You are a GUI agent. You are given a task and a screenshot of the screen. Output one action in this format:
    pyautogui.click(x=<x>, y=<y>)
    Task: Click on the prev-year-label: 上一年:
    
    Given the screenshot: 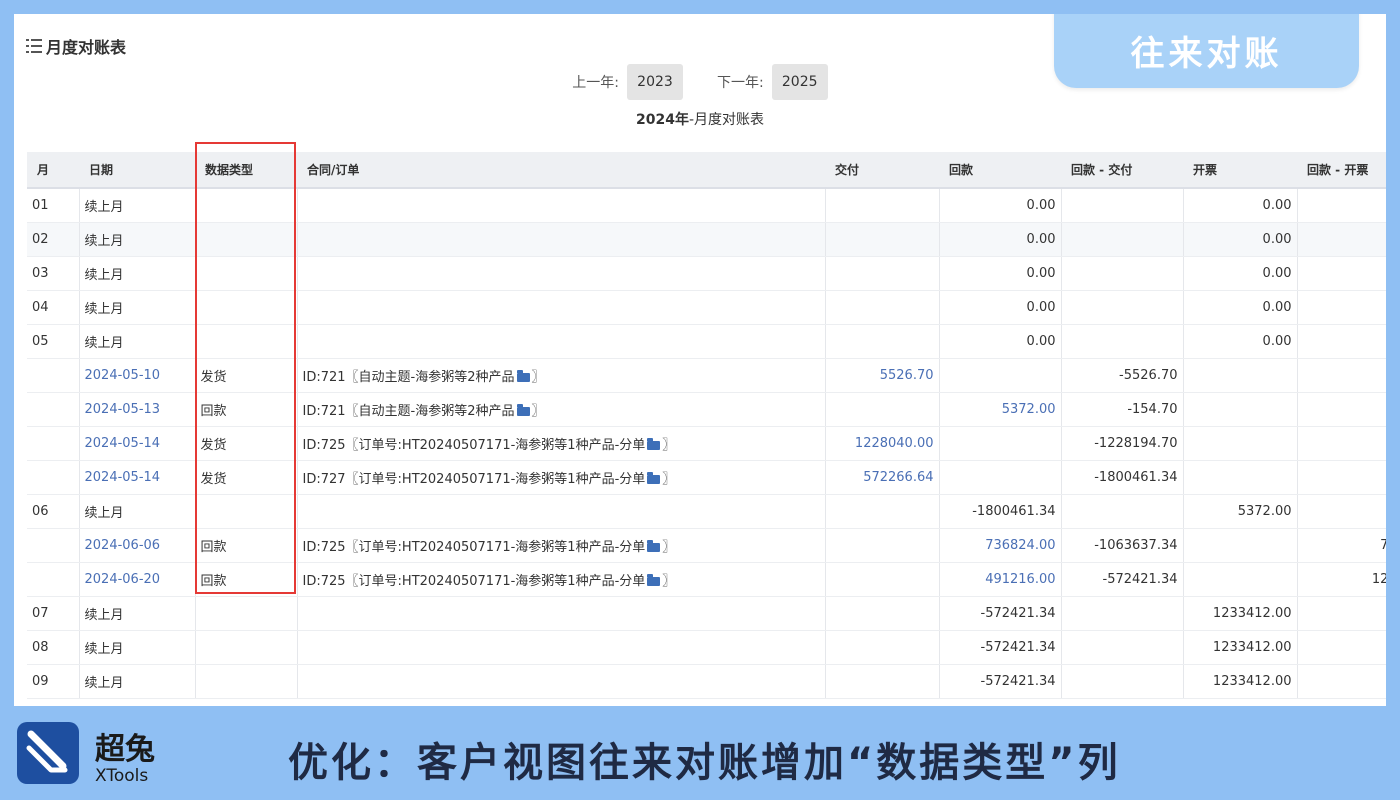 What is the action you would take?
    pyautogui.click(x=595, y=83)
    